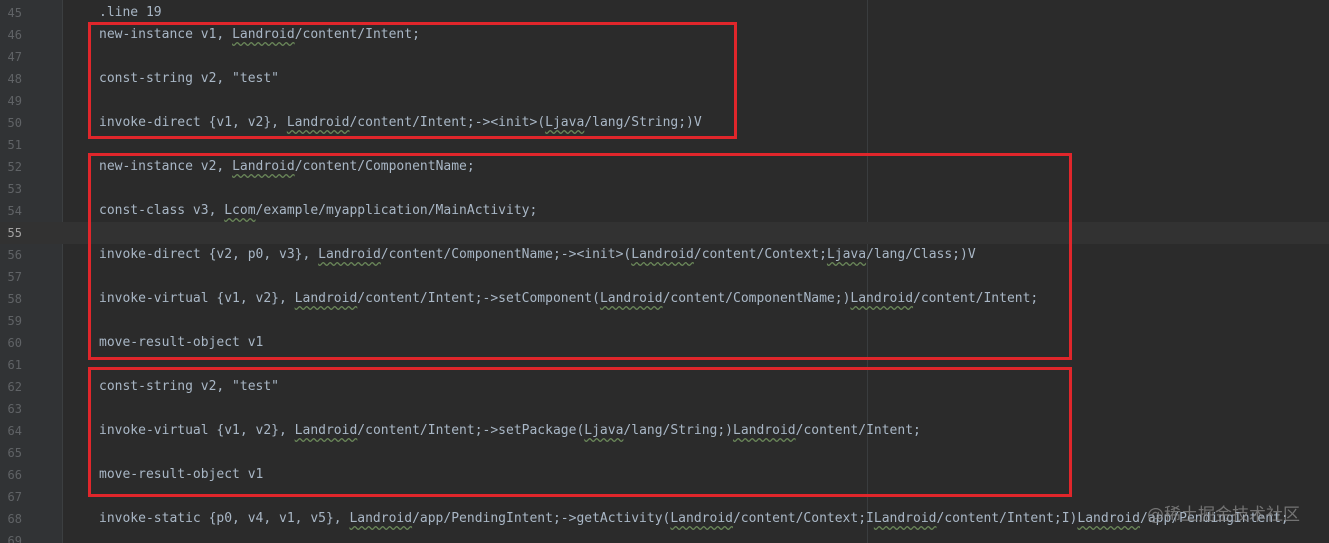 This screenshot has height=543, width=1329. I want to click on code-token: /lang/String;)V, so click(643, 122).